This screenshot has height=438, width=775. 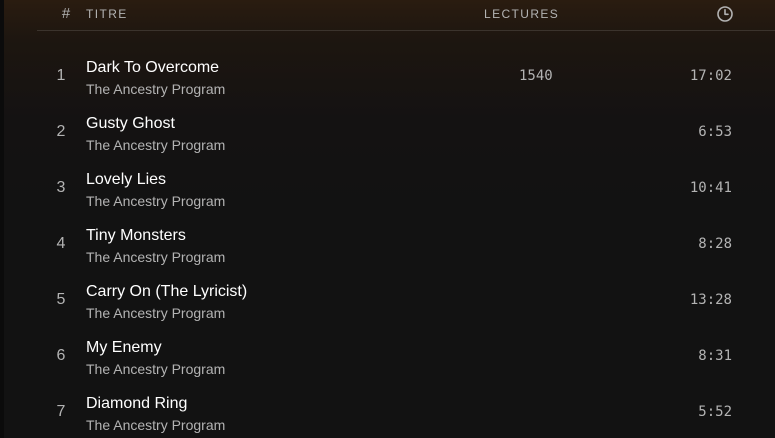 I want to click on track-duration: 8:28, so click(x=715, y=244).